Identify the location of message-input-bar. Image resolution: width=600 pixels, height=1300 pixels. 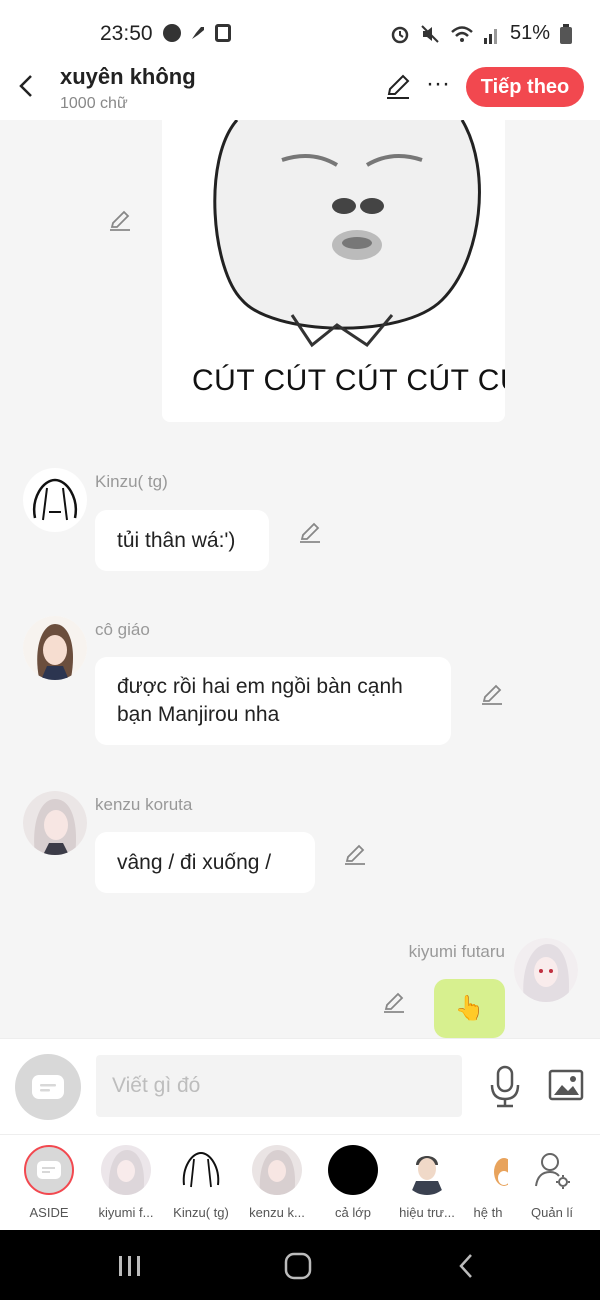
(300, 1086).